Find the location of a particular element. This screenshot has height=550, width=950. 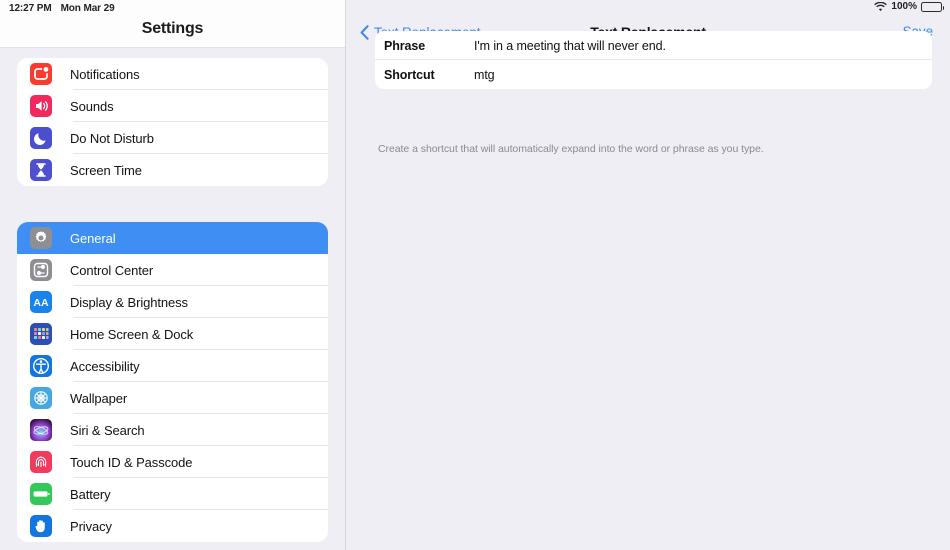

sidebar-item-label: Wallpaper is located at coordinates (99, 398).